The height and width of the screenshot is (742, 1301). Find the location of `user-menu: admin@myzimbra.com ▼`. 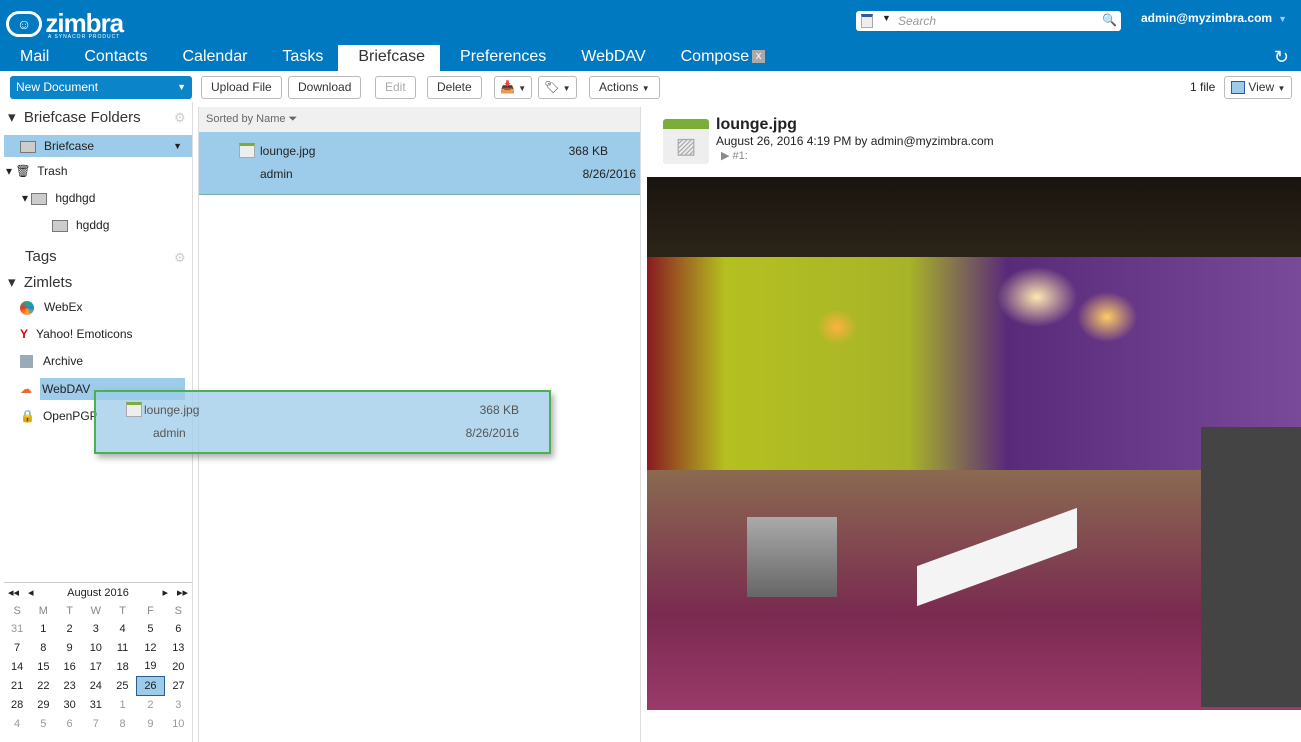

user-menu: admin@myzimbra.com ▼ is located at coordinates (1214, 18).